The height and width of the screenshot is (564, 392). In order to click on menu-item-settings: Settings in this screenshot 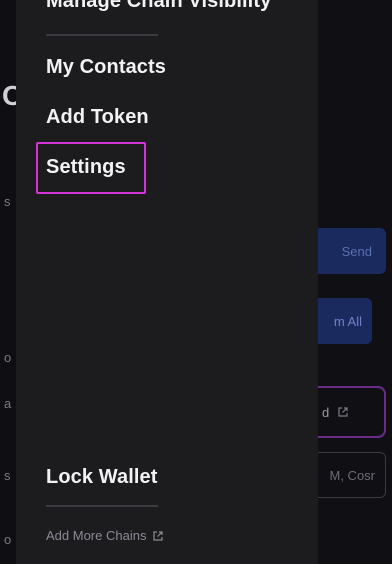, I will do `click(86, 167)`.